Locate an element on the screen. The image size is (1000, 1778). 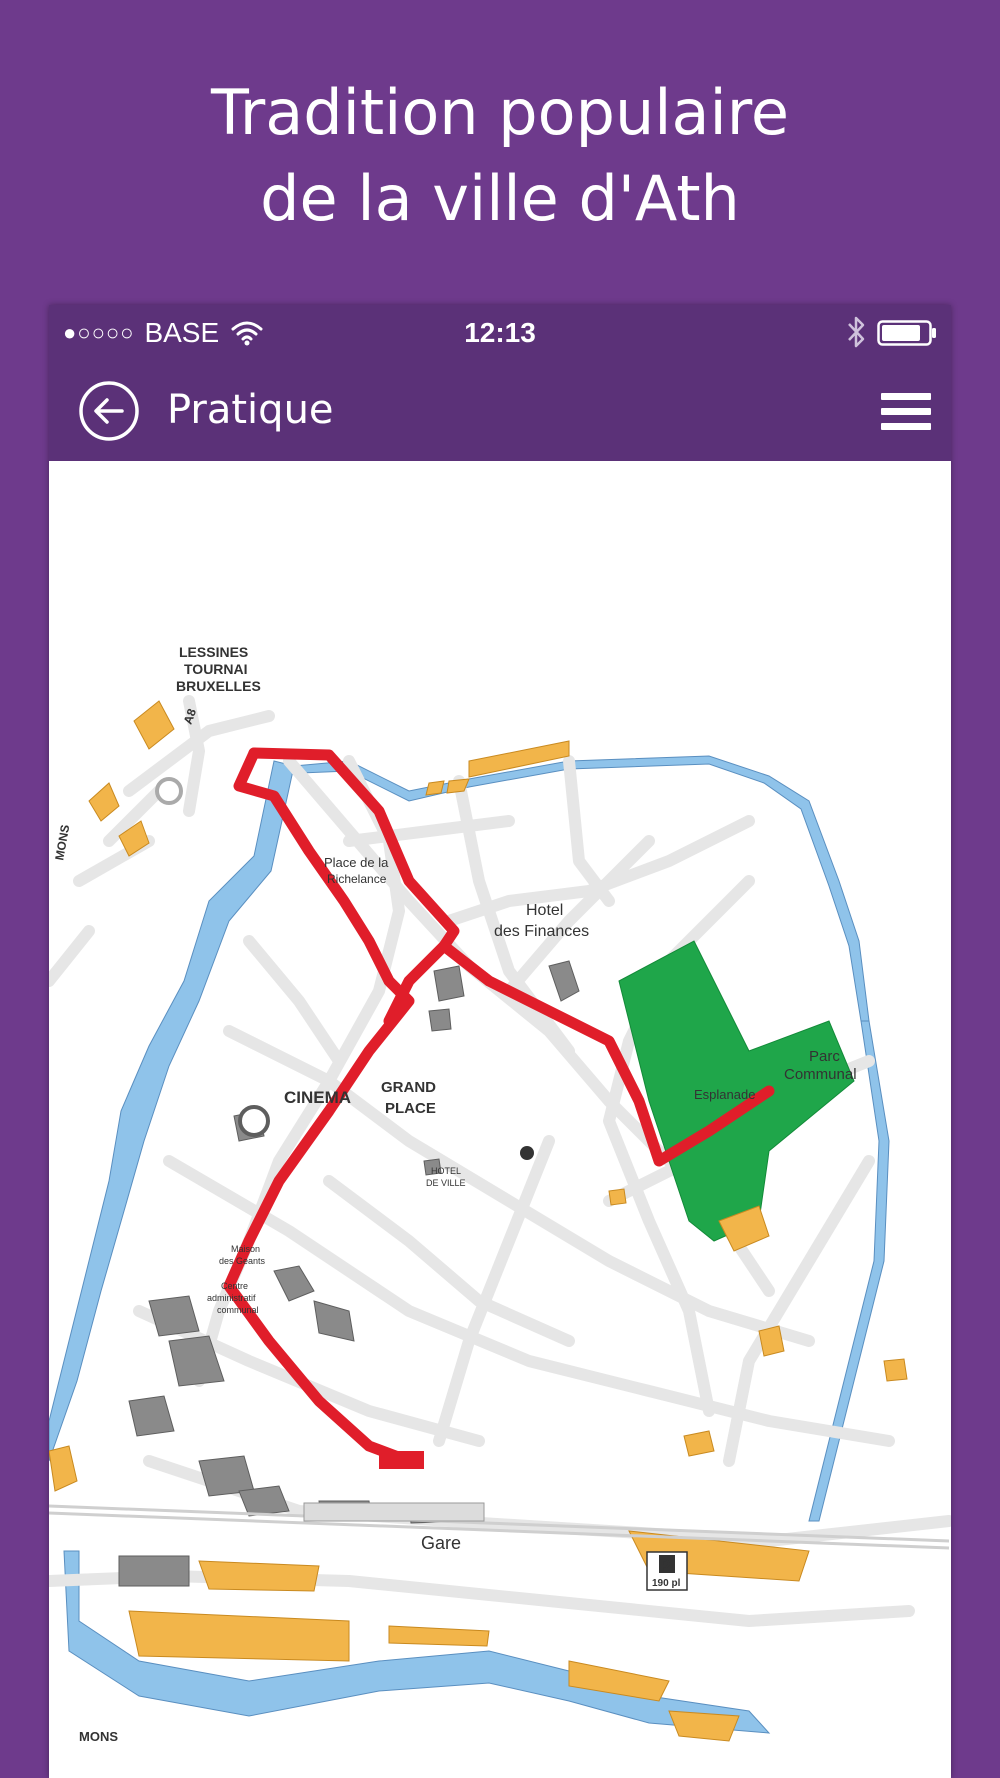
status-time: 12:13 is located at coordinates (500, 332).